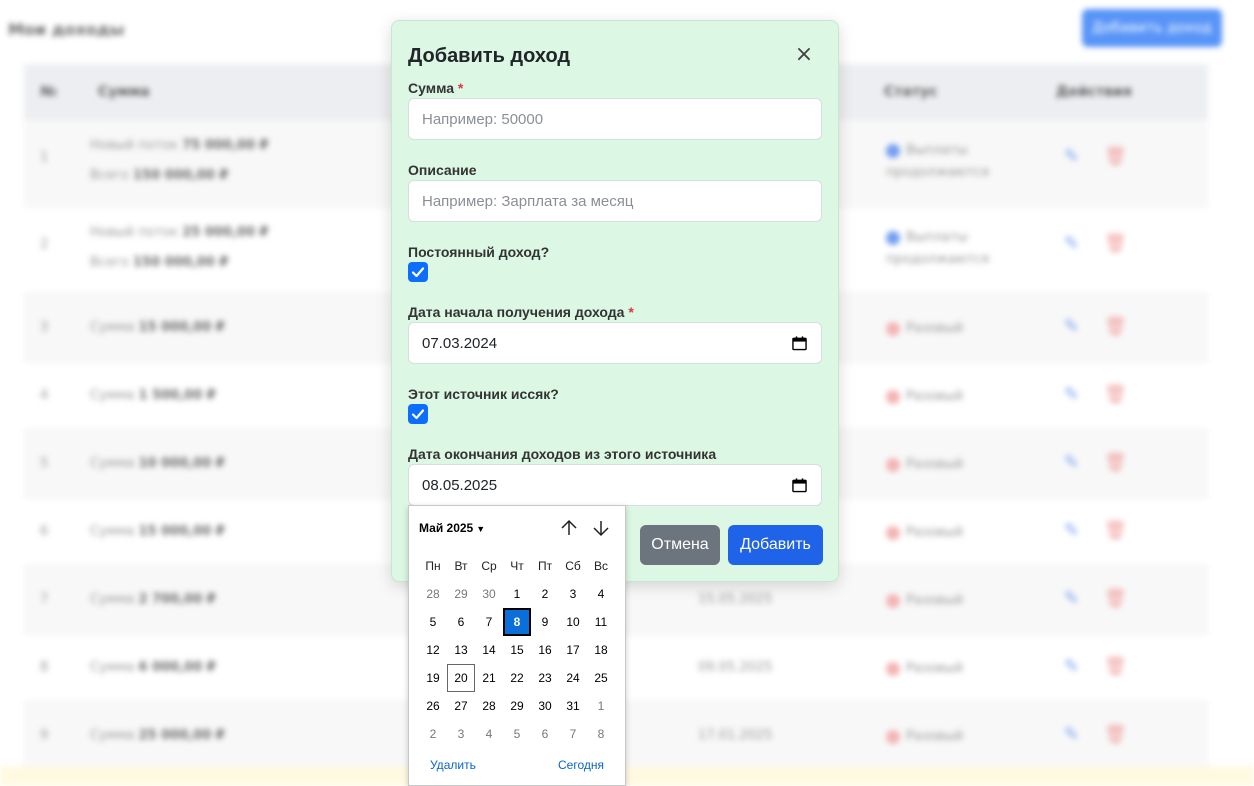 The height and width of the screenshot is (786, 1254). Describe the element at coordinates (517, 622) in the screenshot. I see `calendar-day-selected: 8` at that location.